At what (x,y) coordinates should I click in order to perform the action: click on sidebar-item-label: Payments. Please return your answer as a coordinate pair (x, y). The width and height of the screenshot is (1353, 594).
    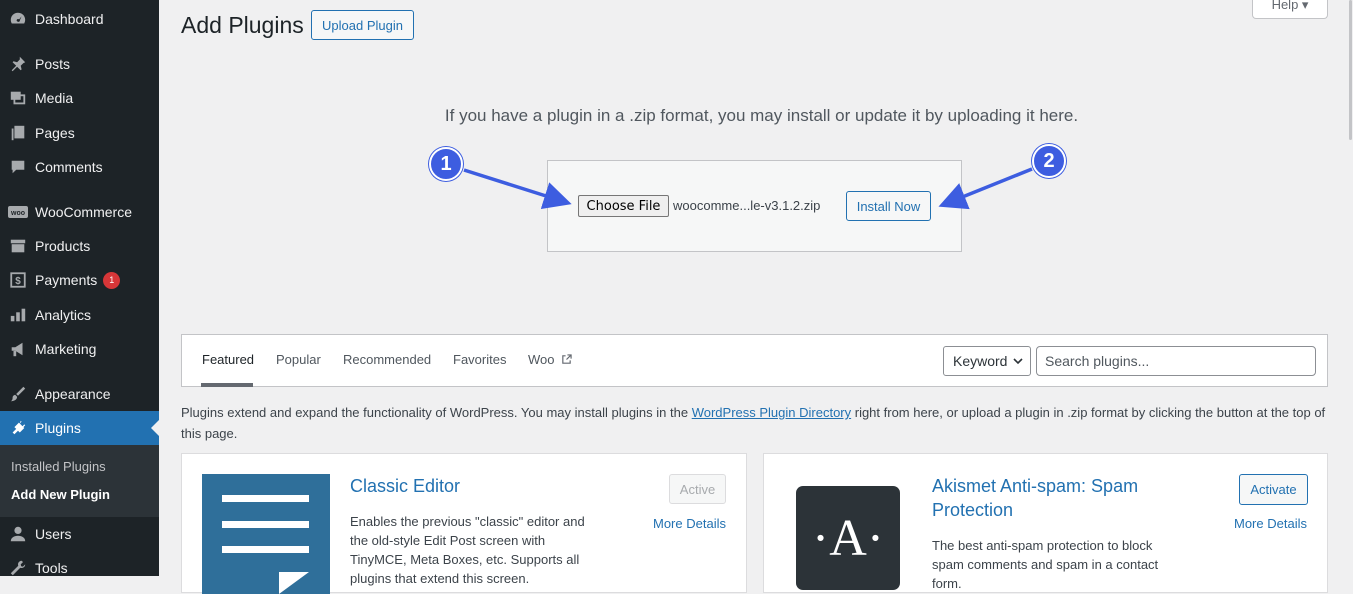
    Looking at the image, I should click on (66, 280).